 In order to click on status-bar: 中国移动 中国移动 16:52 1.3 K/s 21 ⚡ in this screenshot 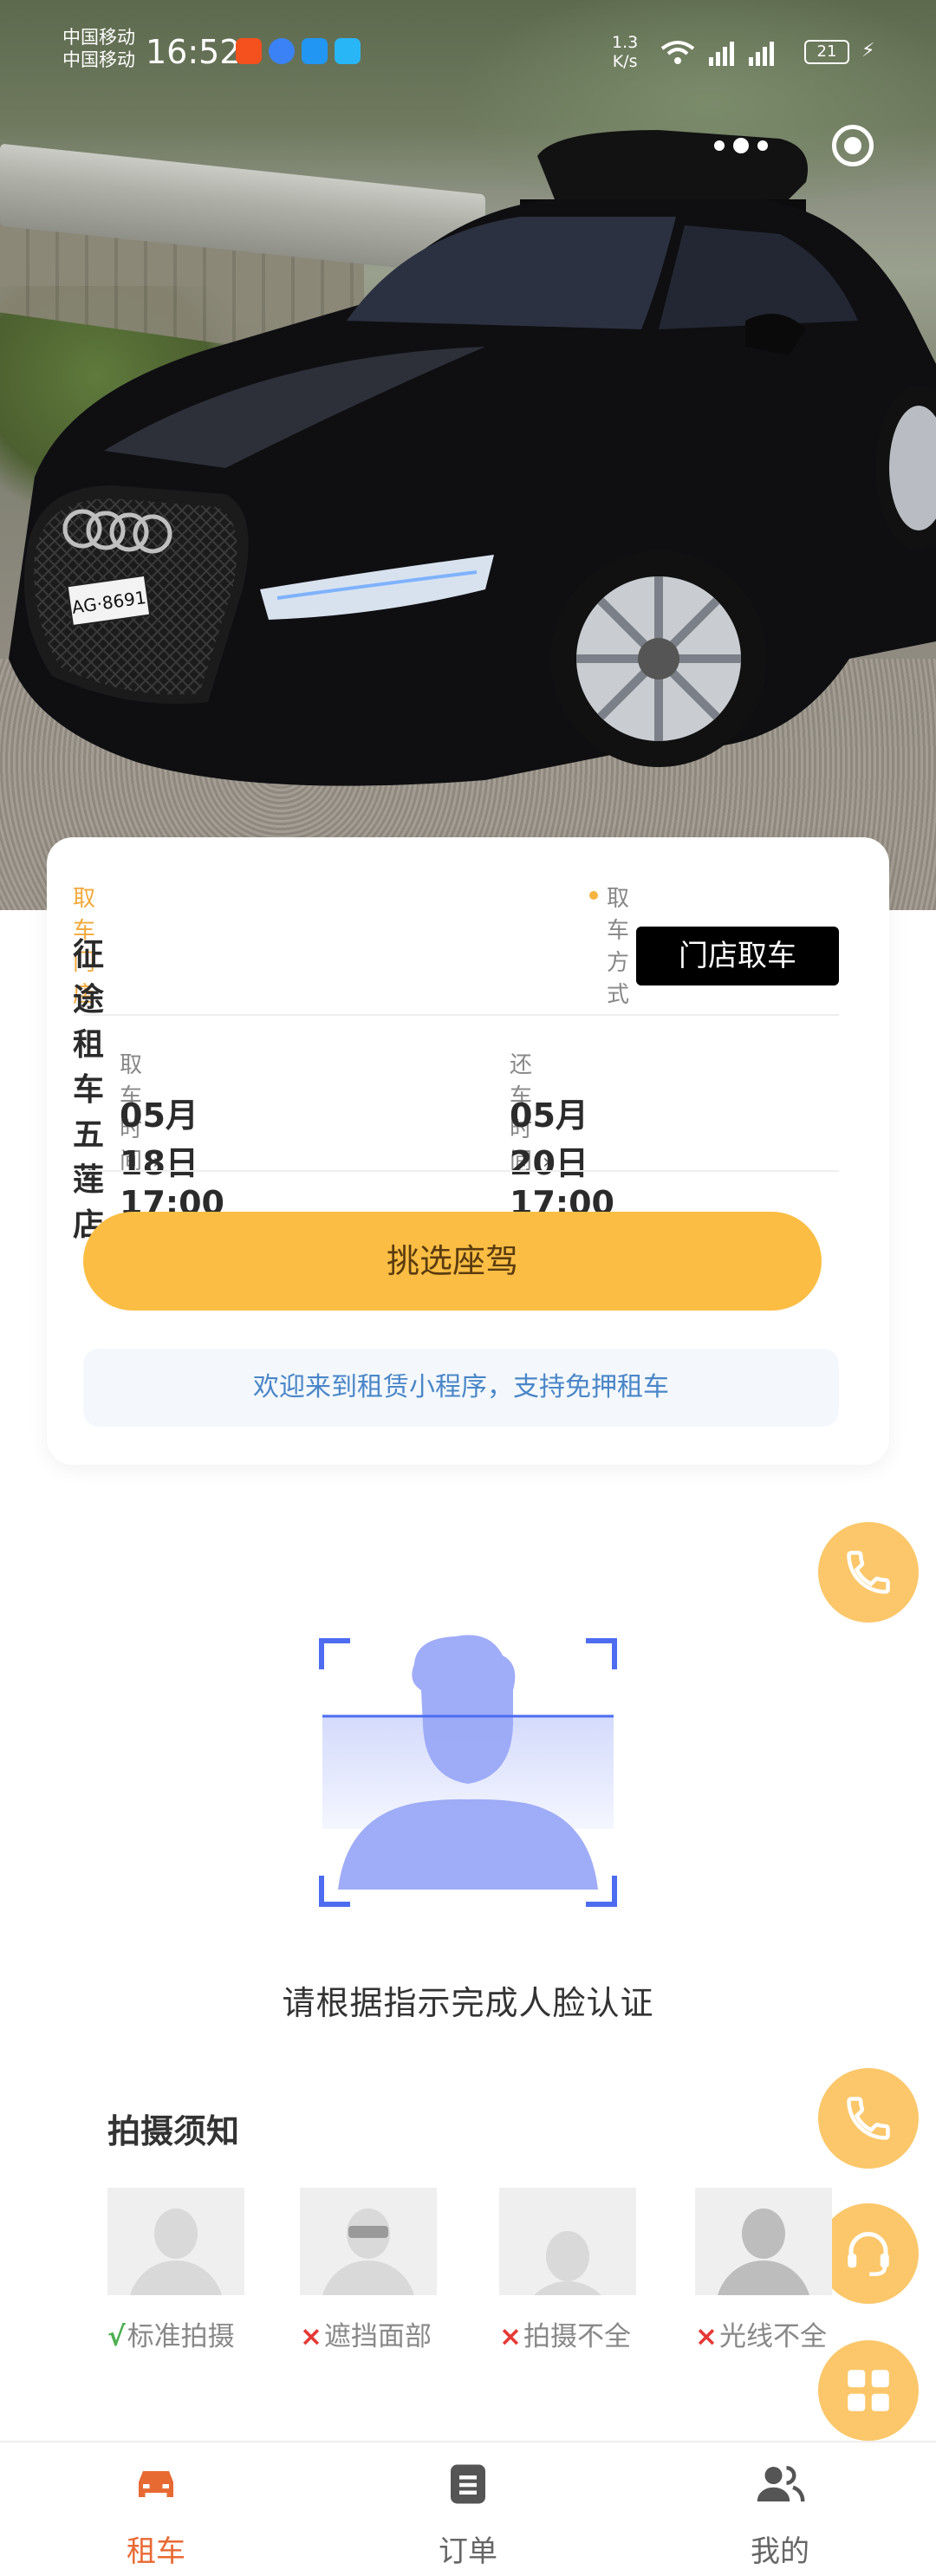, I will do `click(468, 52)`.